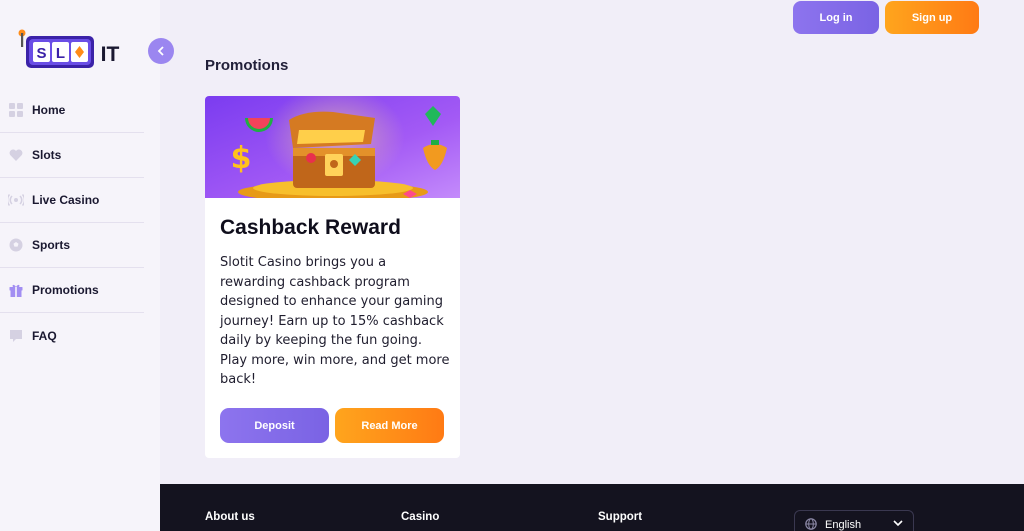 This screenshot has height=531, width=1024. What do you see at coordinates (389, 425) in the screenshot?
I see `read-more-button: Read More` at bounding box center [389, 425].